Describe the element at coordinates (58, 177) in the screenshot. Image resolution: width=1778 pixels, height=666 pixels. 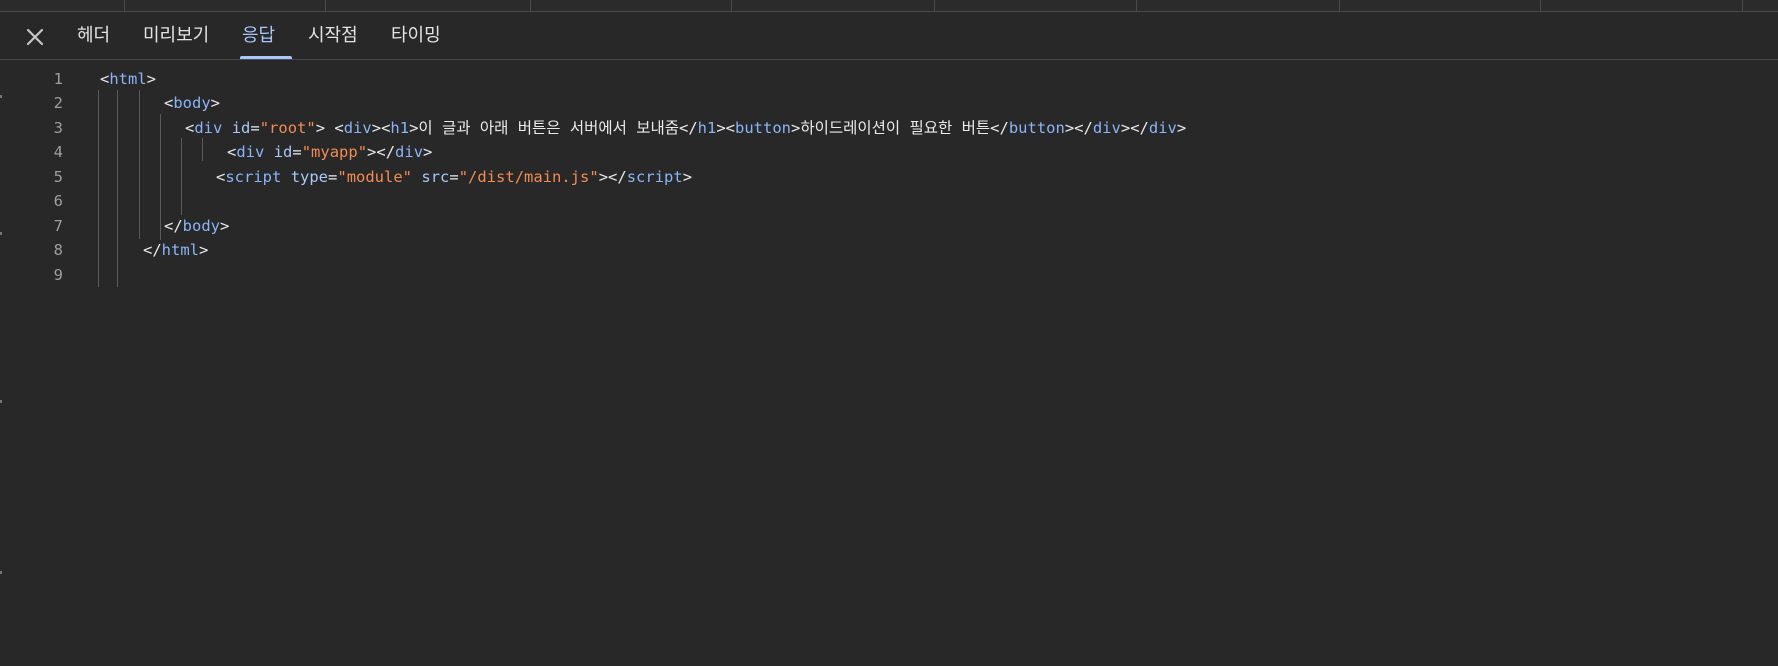
I see `line-number: 5` at that location.